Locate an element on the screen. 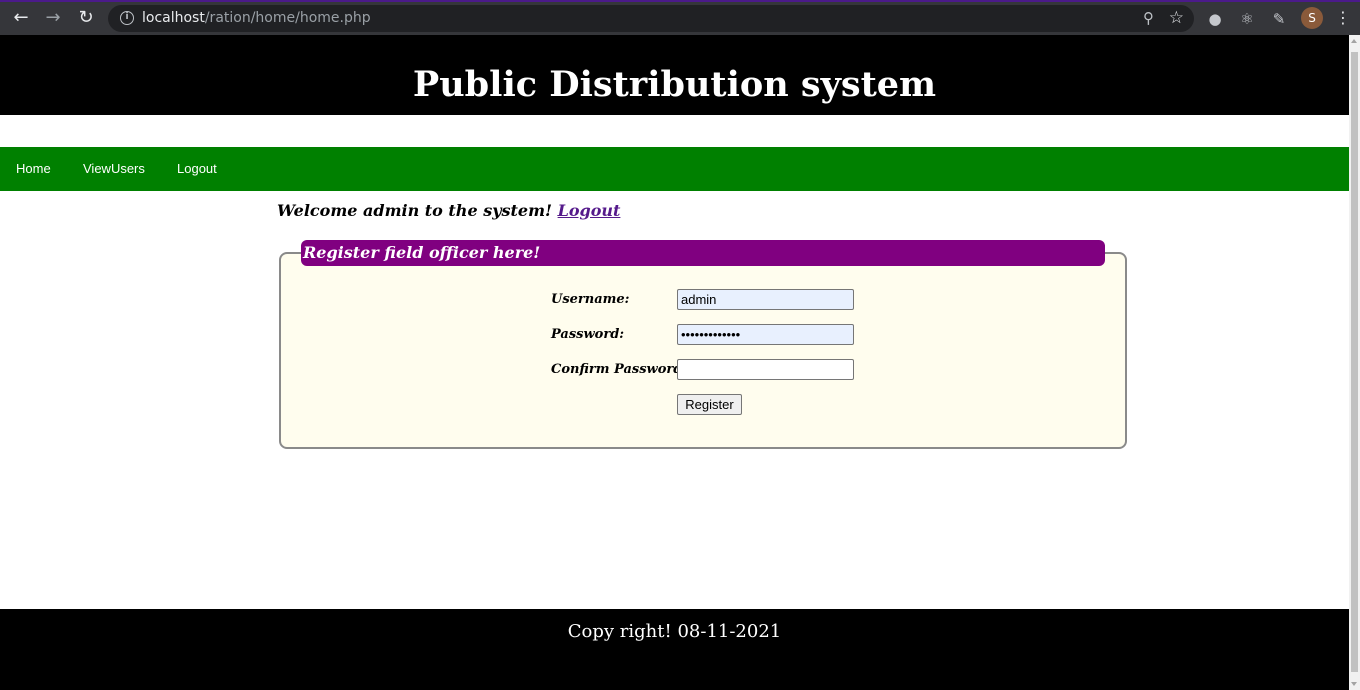 The height and width of the screenshot is (690, 1360). welcome-text: Welcome admin to the system! is located at coordinates (415, 210).